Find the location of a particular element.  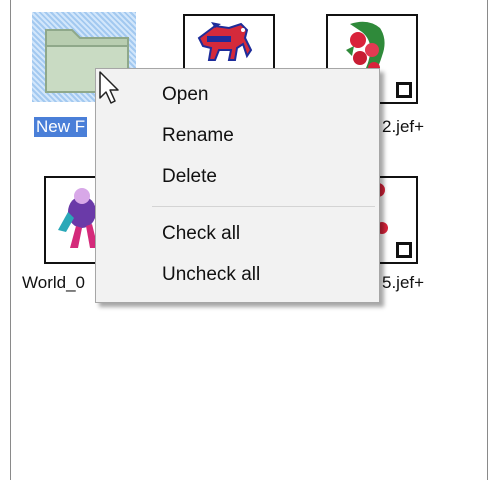

menu-item-delete: Delete is located at coordinates (237, 177).